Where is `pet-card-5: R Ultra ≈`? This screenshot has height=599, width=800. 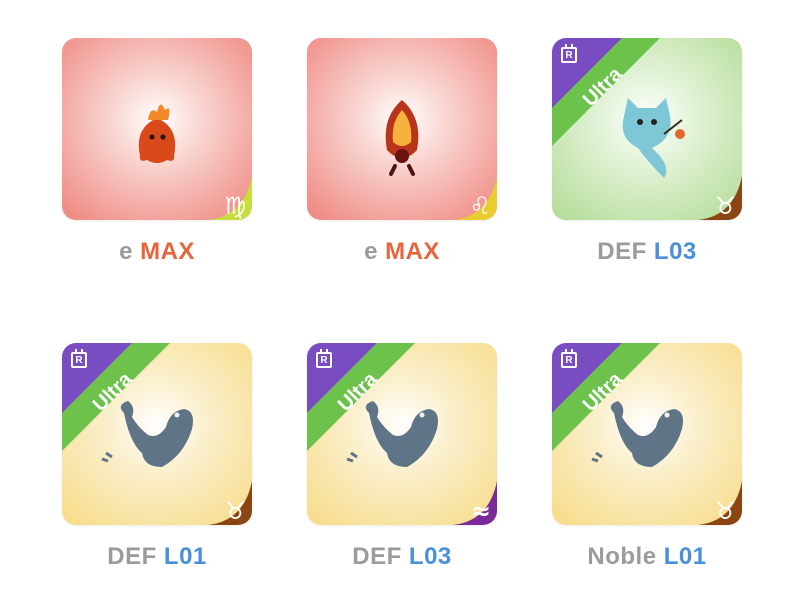 pet-card-5: R Ultra ≈ is located at coordinates (402, 434).